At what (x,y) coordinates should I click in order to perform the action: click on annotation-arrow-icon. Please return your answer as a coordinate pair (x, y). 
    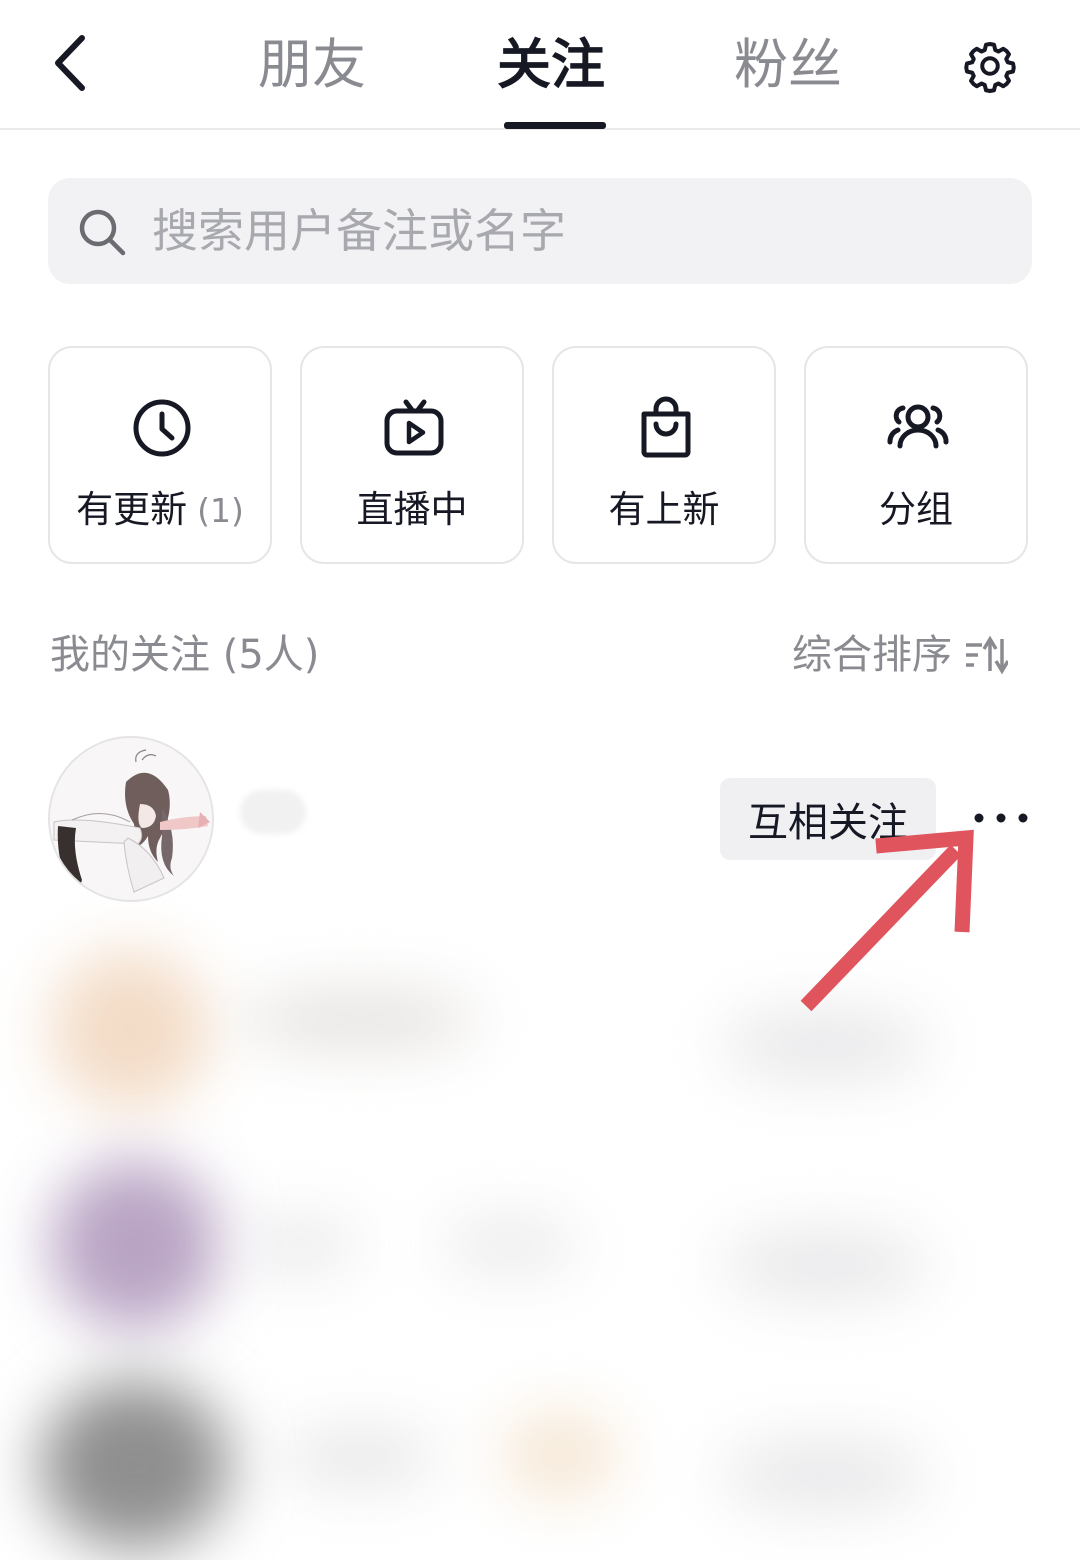
    Looking at the image, I should click on (887, 920).